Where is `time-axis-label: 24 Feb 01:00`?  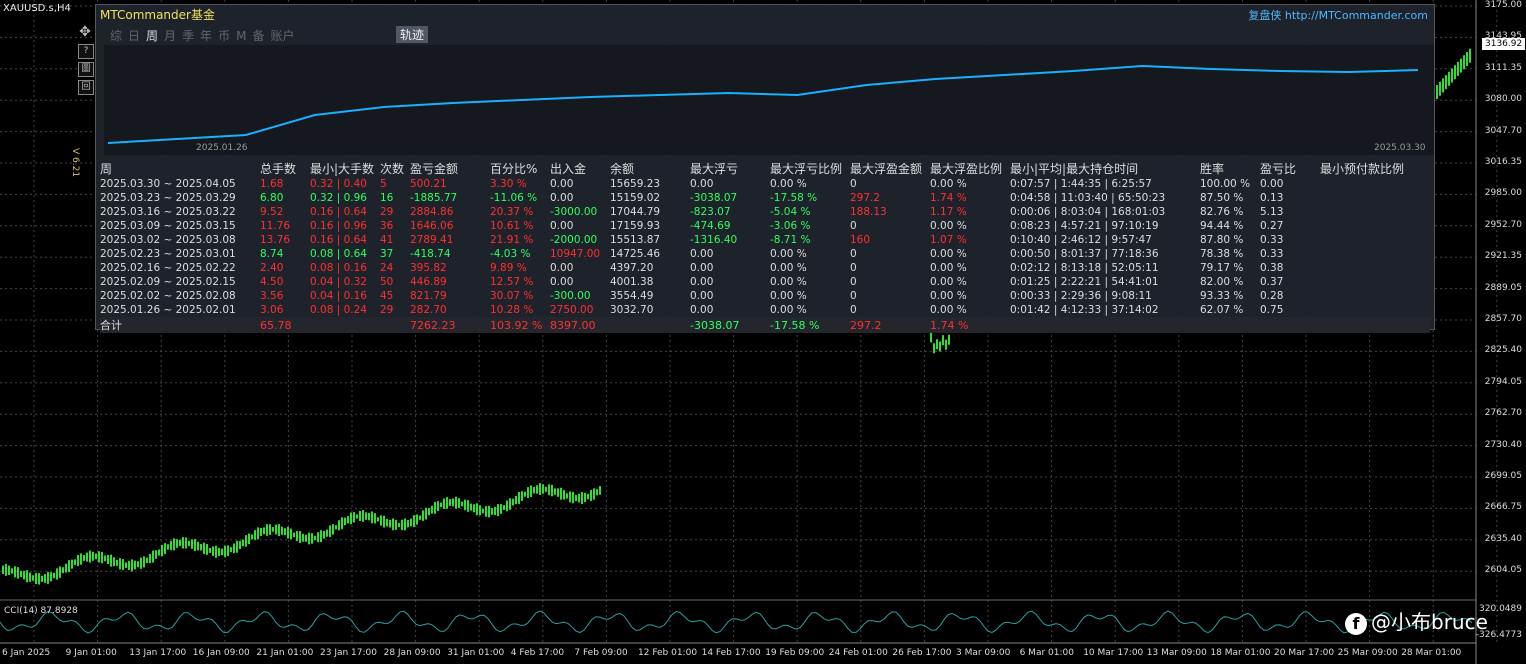
time-axis-label: 24 Feb 01:00 is located at coordinates (858, 653).